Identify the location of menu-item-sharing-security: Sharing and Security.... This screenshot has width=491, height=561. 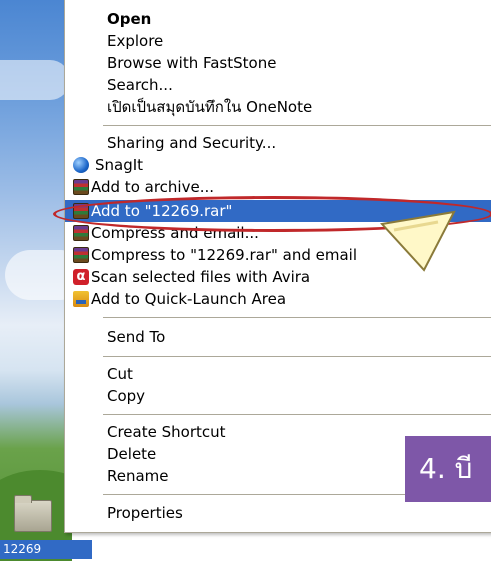
(278, 143).